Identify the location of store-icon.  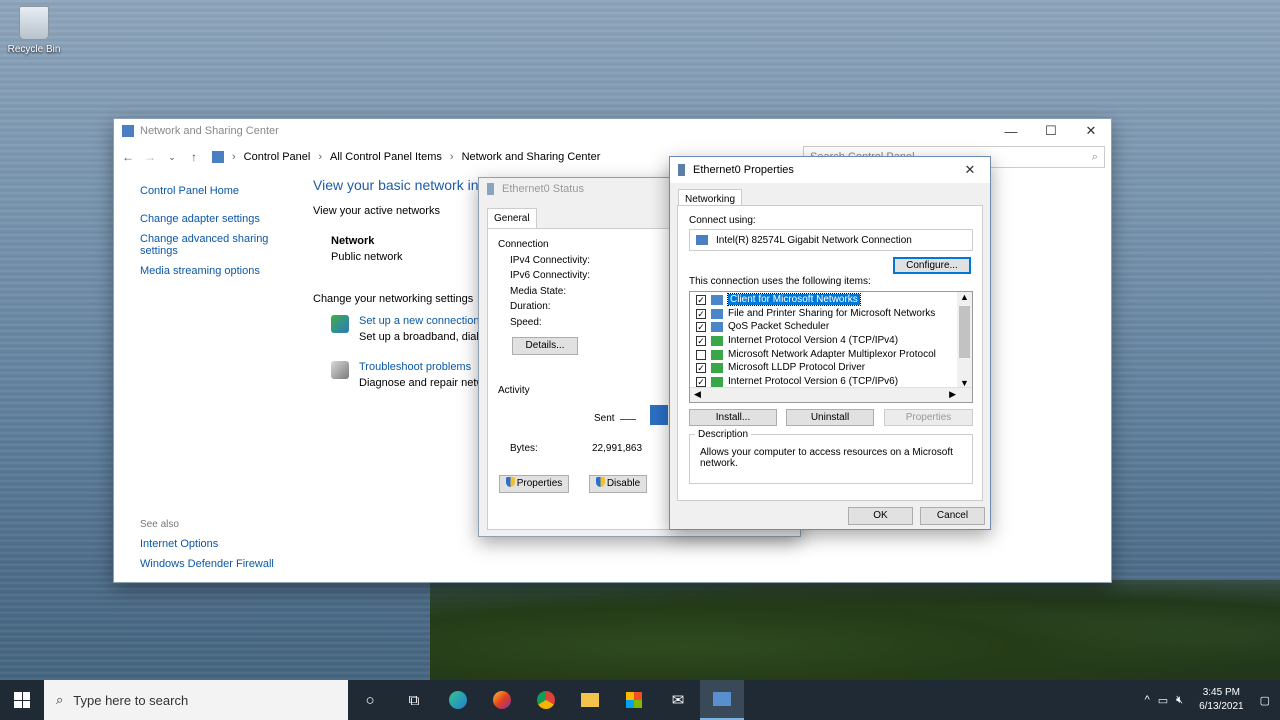
(634, 700).